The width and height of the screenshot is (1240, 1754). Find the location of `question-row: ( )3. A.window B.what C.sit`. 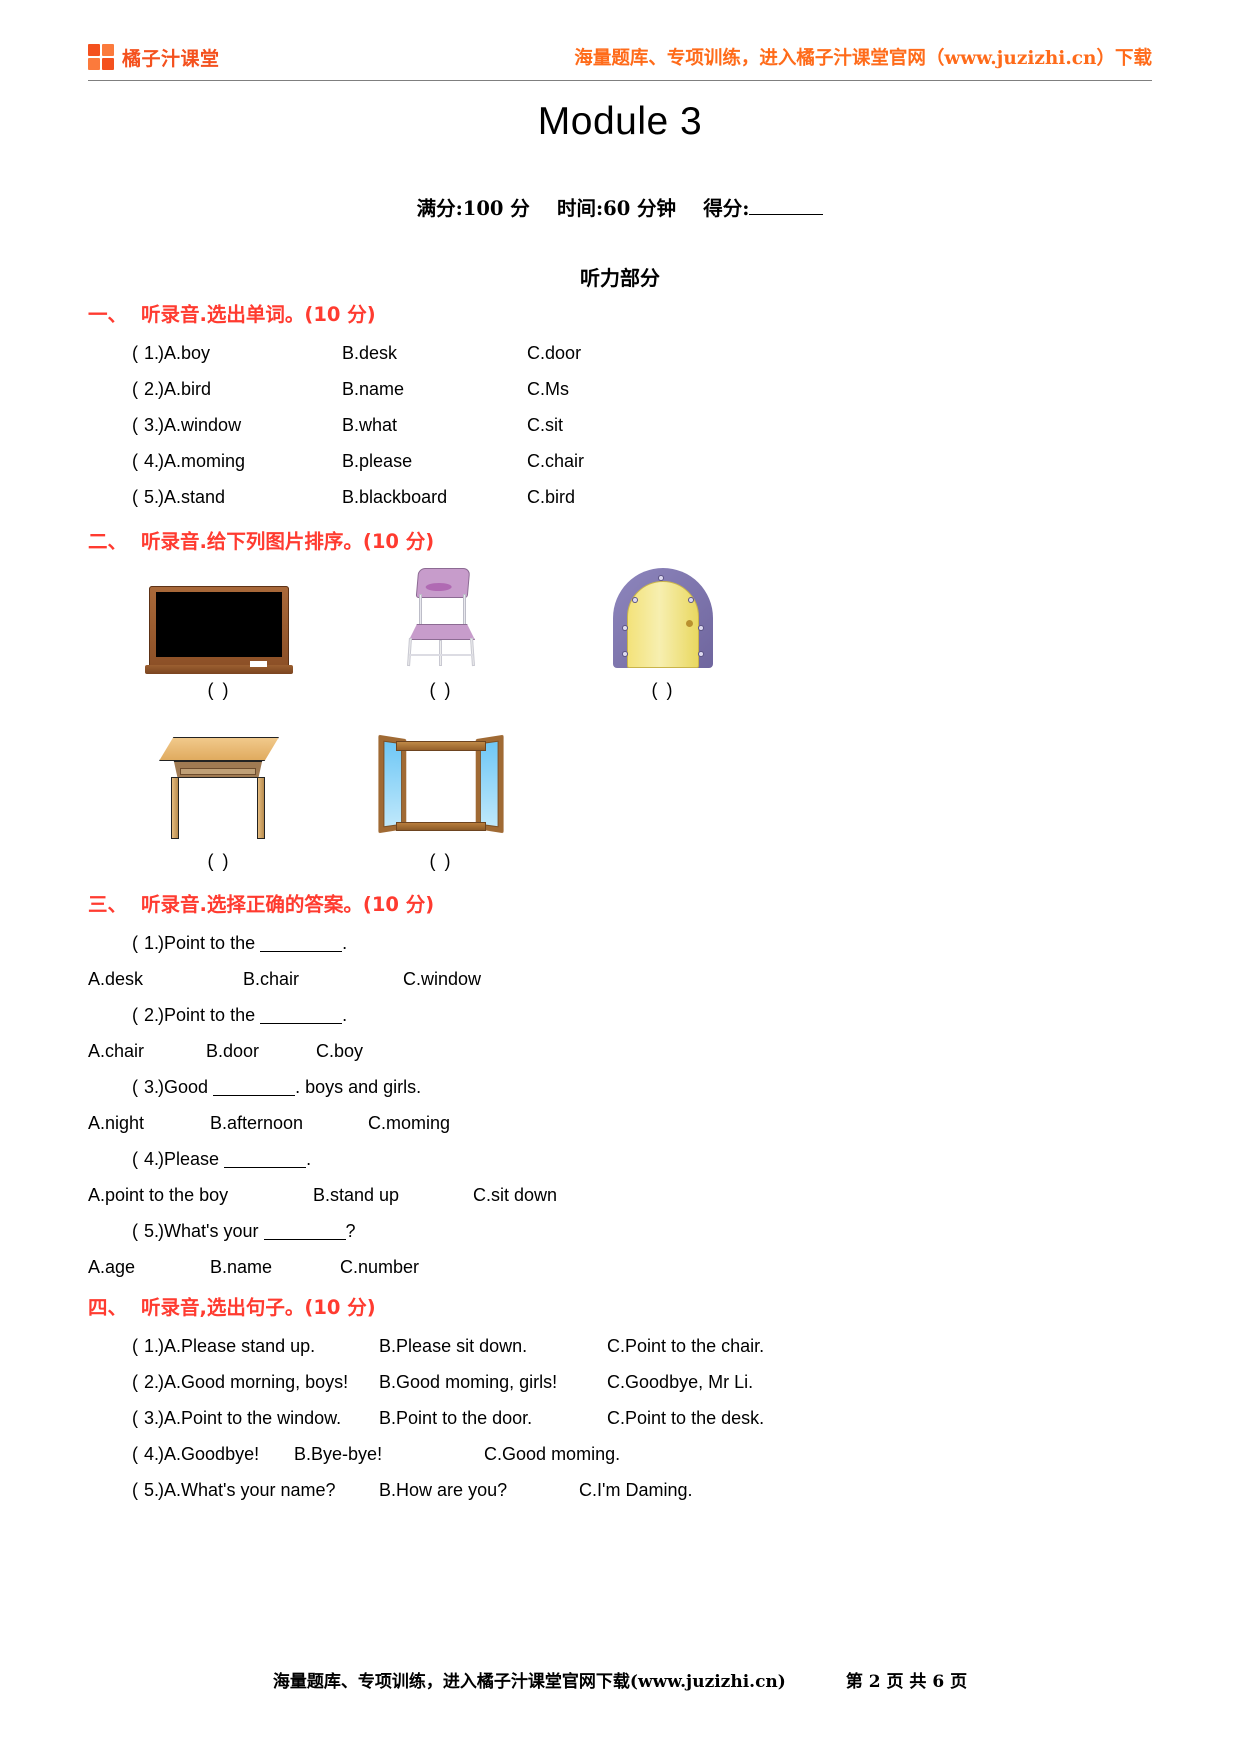

question-row: ( )3. A.window B.what C.sit is located at coordinates (623, 425).